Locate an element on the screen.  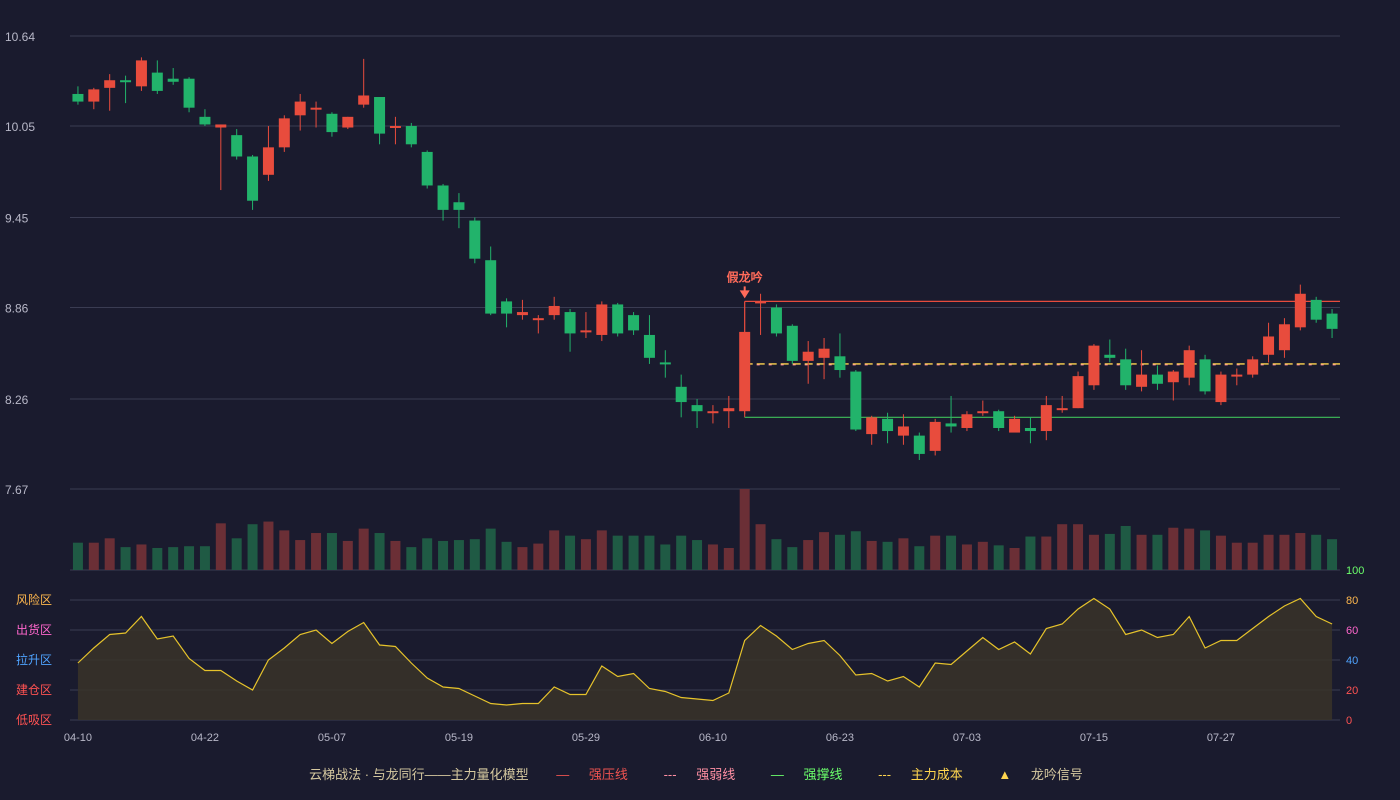
osc-tick-label: 40 is located at coordinates (1352, 661).